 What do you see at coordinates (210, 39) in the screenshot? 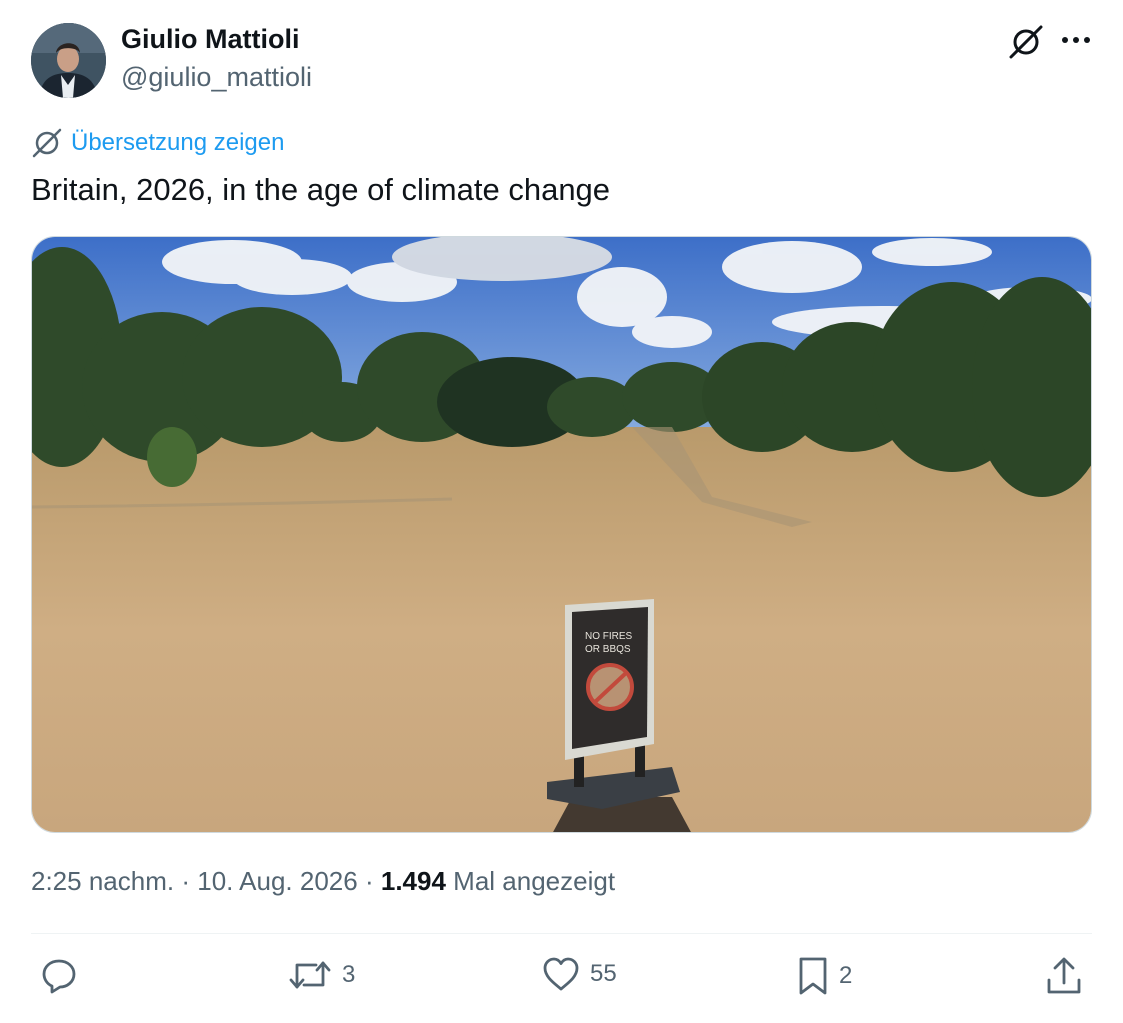
I see `author-name: Giulio Mattioli` at bounding box center [210, 39].